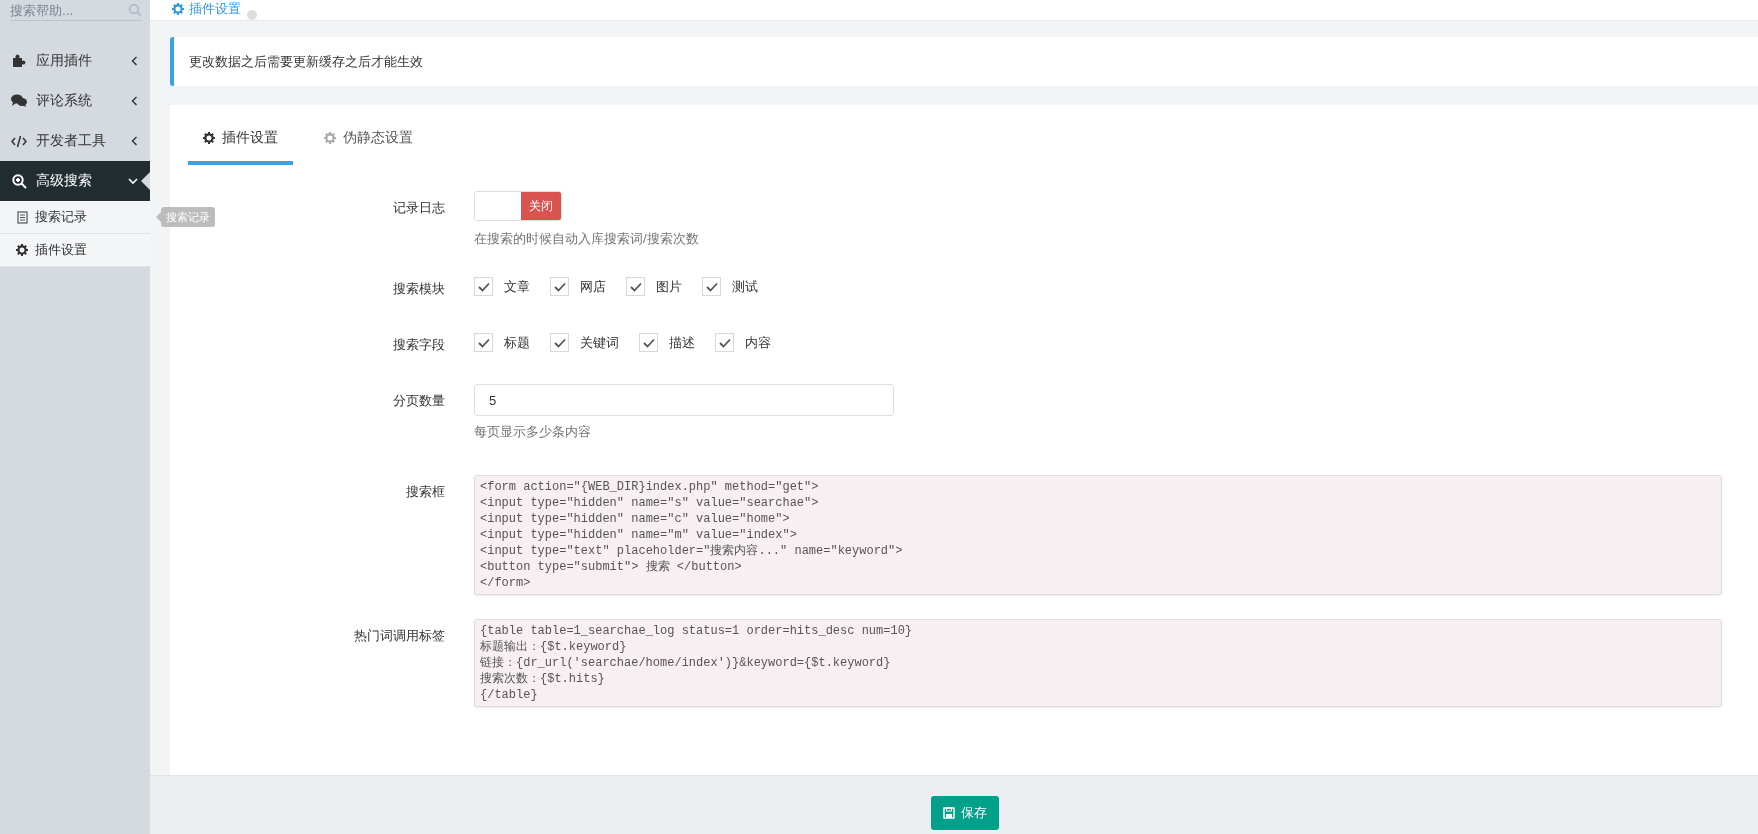 The image size is (1758, 834). Describe the element at coordinates (517, 286) in the screenshot. I see `checkbox-label: 文章` at that location.